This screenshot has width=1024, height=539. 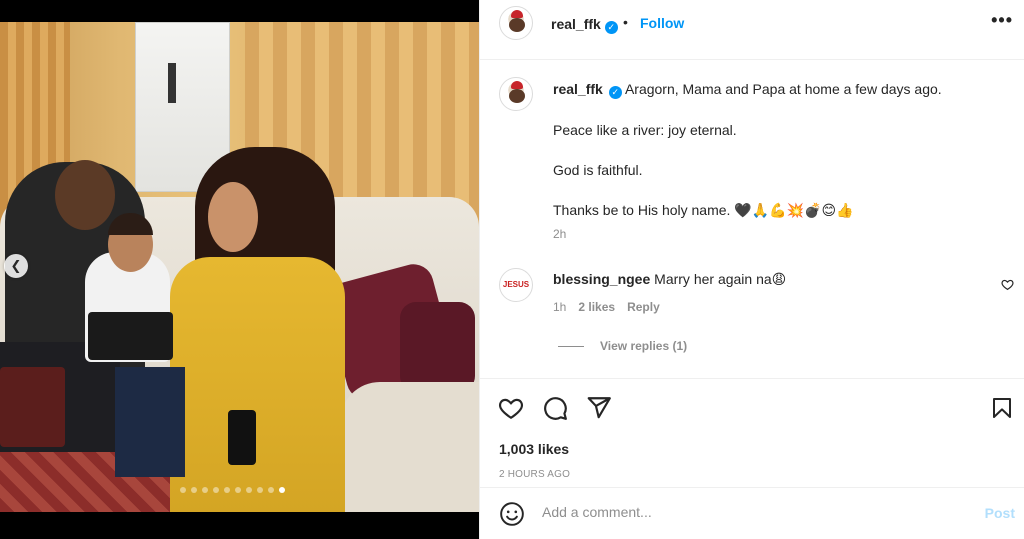 What do you see at coordinates (599, 408) in the screenshot?
I see `share-icon` at bounding box center [599, 408].